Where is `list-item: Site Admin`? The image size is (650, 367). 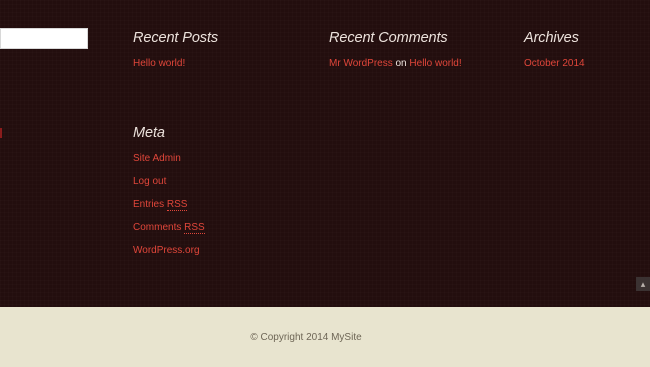 list-item: Site Admin is located at coordinates (169, 159).